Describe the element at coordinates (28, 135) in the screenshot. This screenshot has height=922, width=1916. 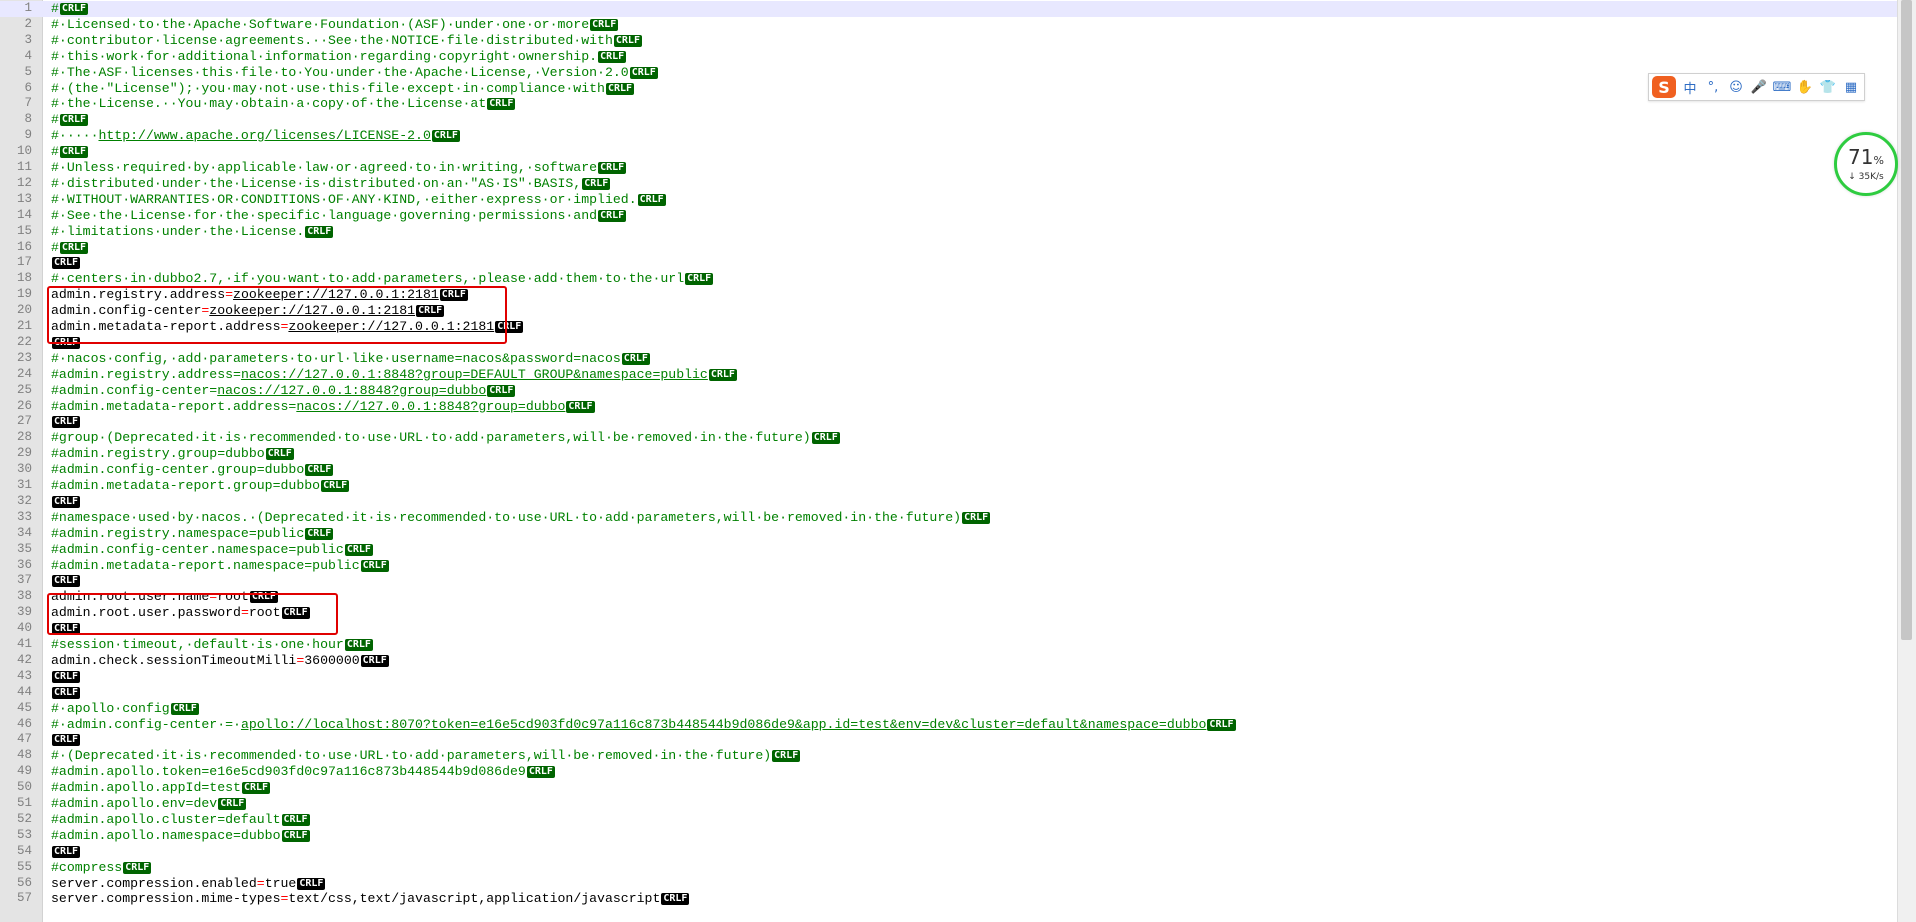
I see `line-number: 9` at that location.